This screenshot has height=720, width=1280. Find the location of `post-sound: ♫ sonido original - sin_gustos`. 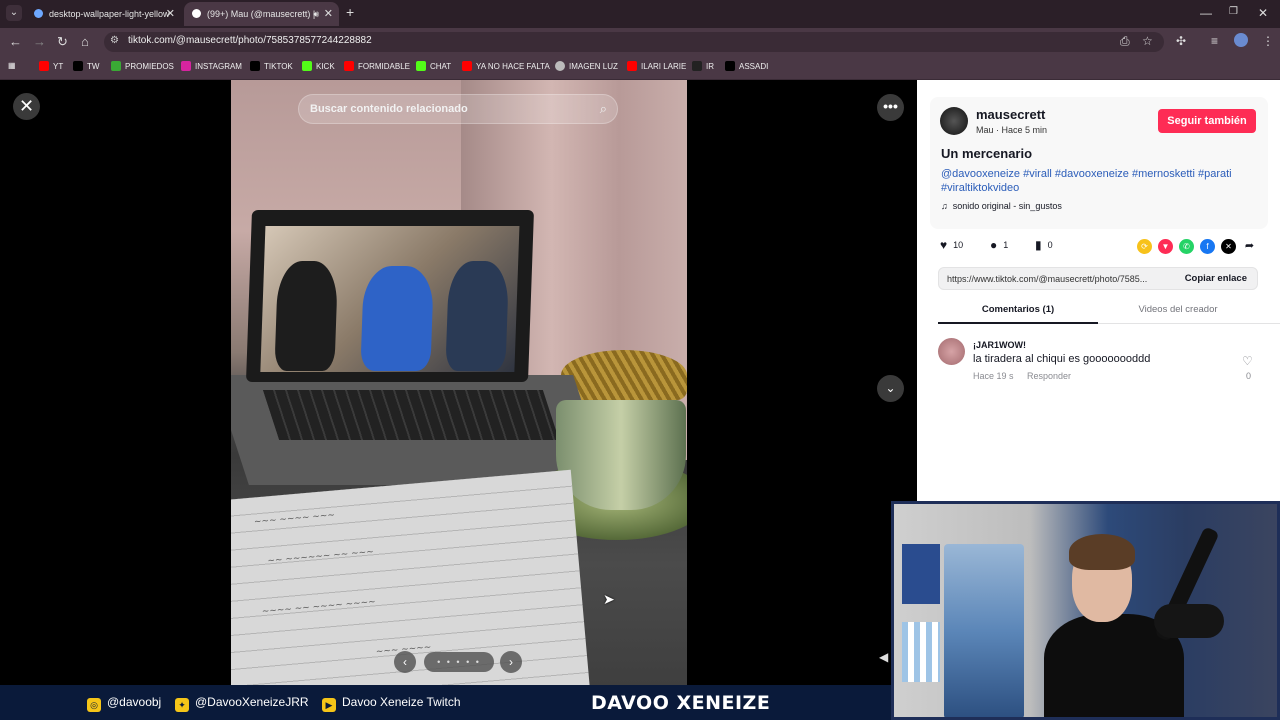

post-sound: ♫ sonido original - sin_gustos is located at coordinates (1001, 206).